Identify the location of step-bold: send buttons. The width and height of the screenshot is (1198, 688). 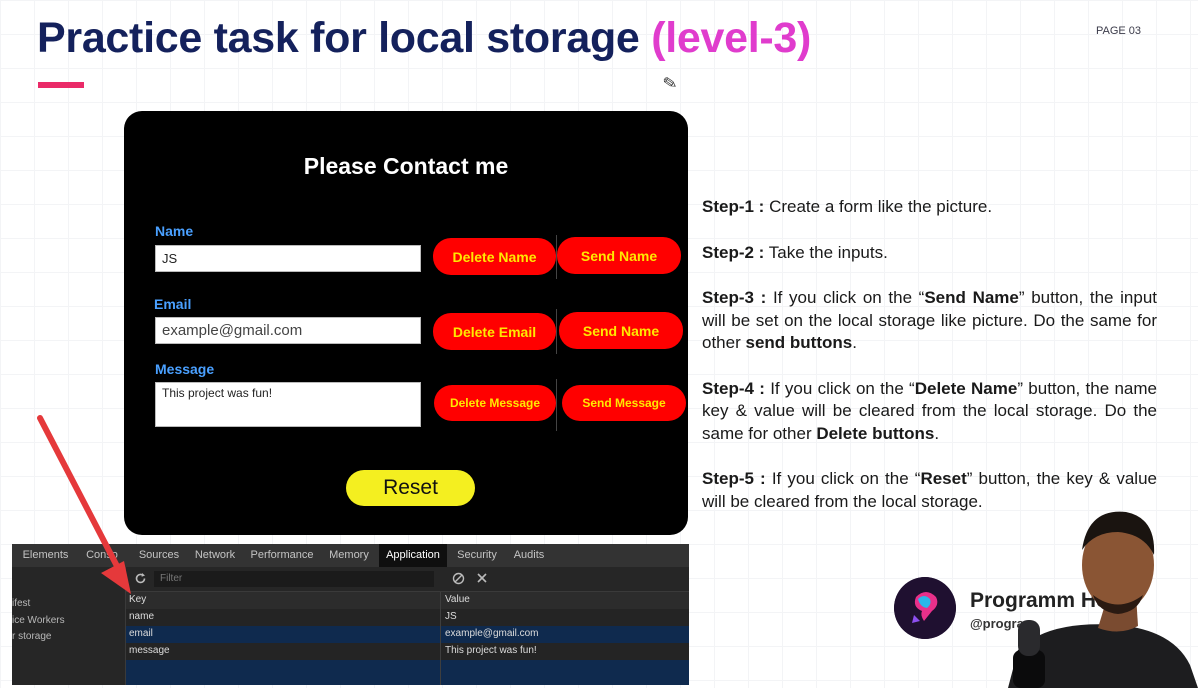
(799, 342).